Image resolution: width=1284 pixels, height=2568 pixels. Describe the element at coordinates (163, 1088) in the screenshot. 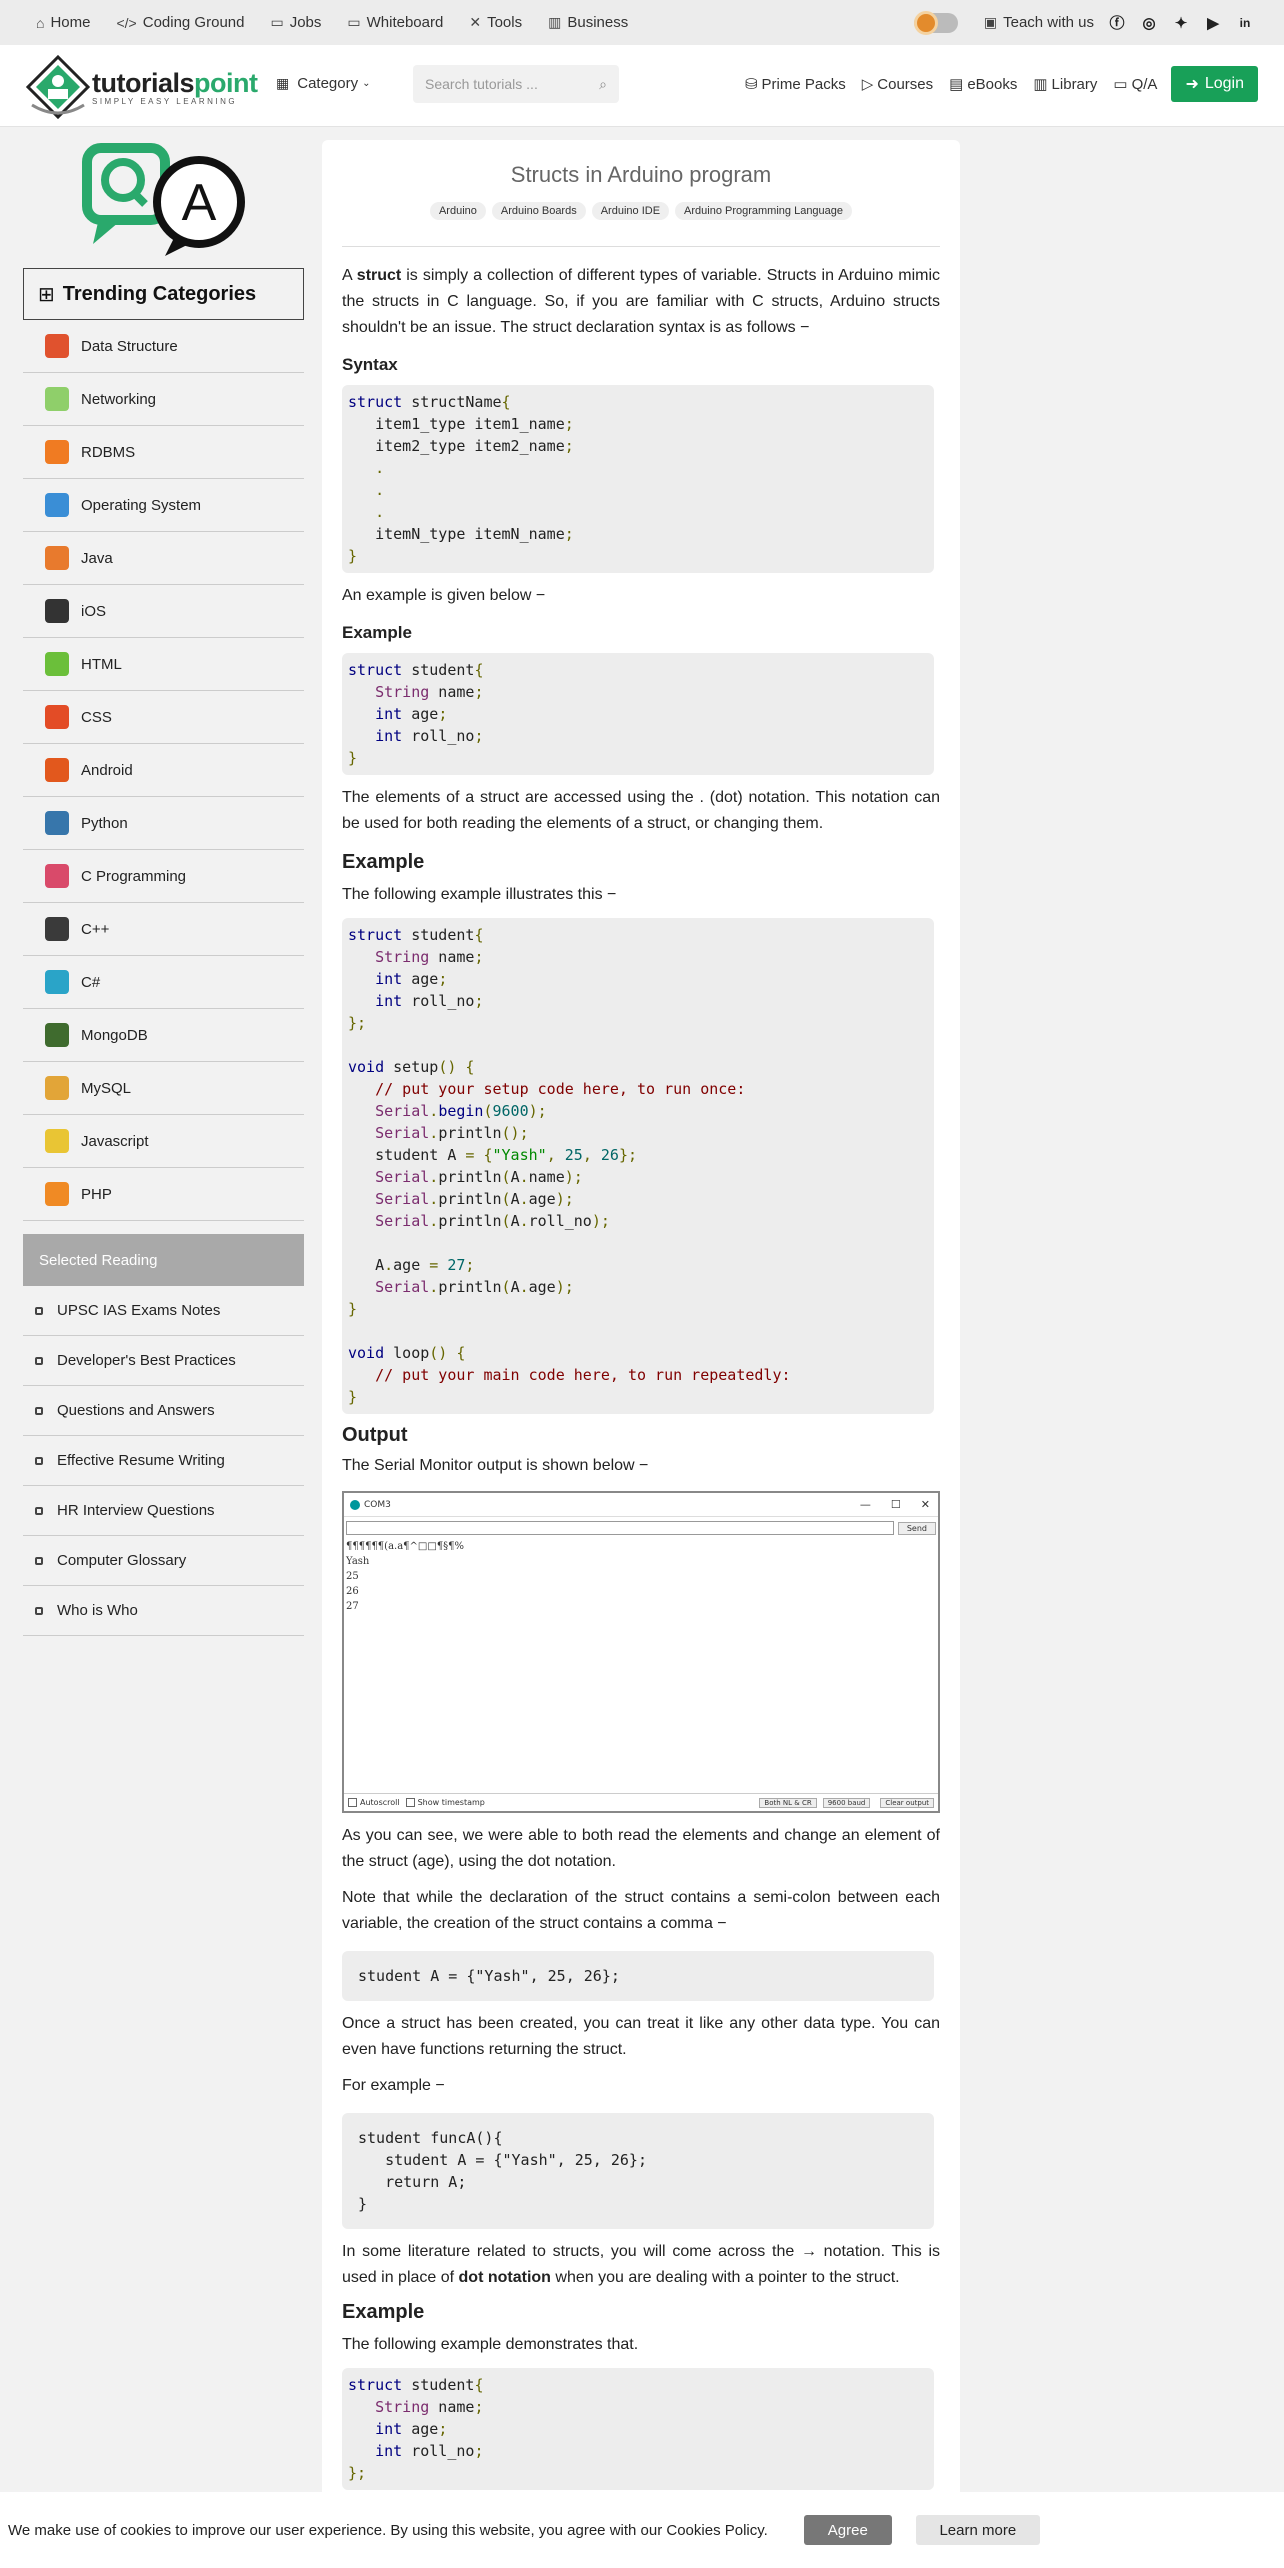

I see `sidebar-category-item: MySQL` at that location.